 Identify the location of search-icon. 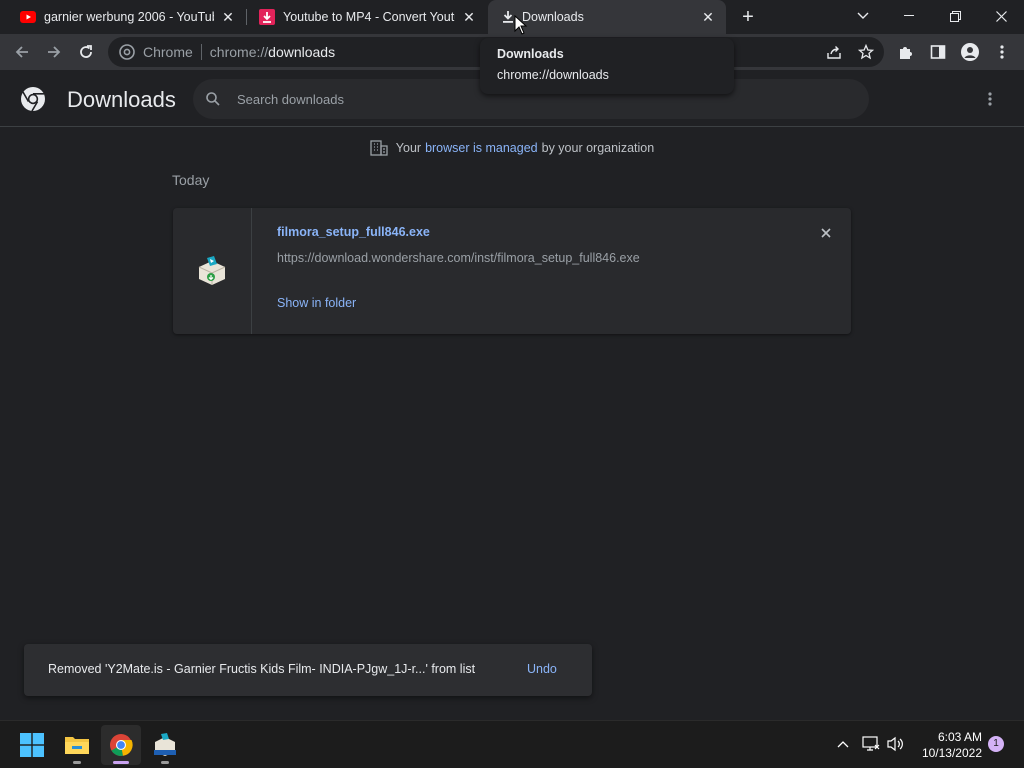
(213, 99).